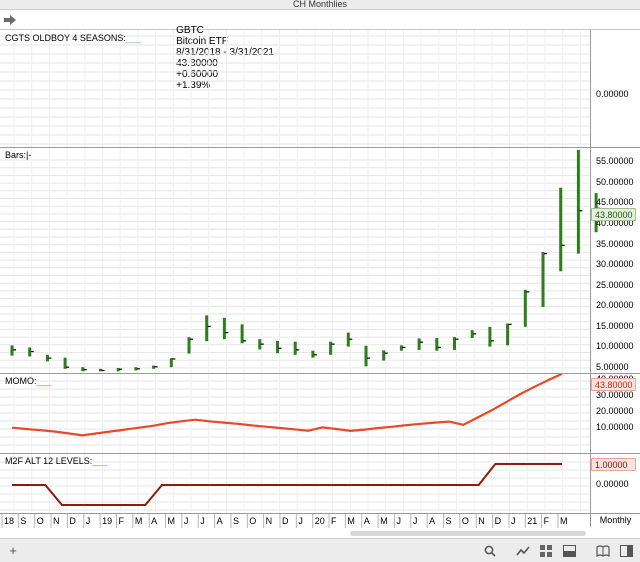 Image resolution: width=640 pixels, height=562 pixels. Describe the element at coordinates (320, 550) in the screenshot. I see `bottom-toolbar: +` at that location.